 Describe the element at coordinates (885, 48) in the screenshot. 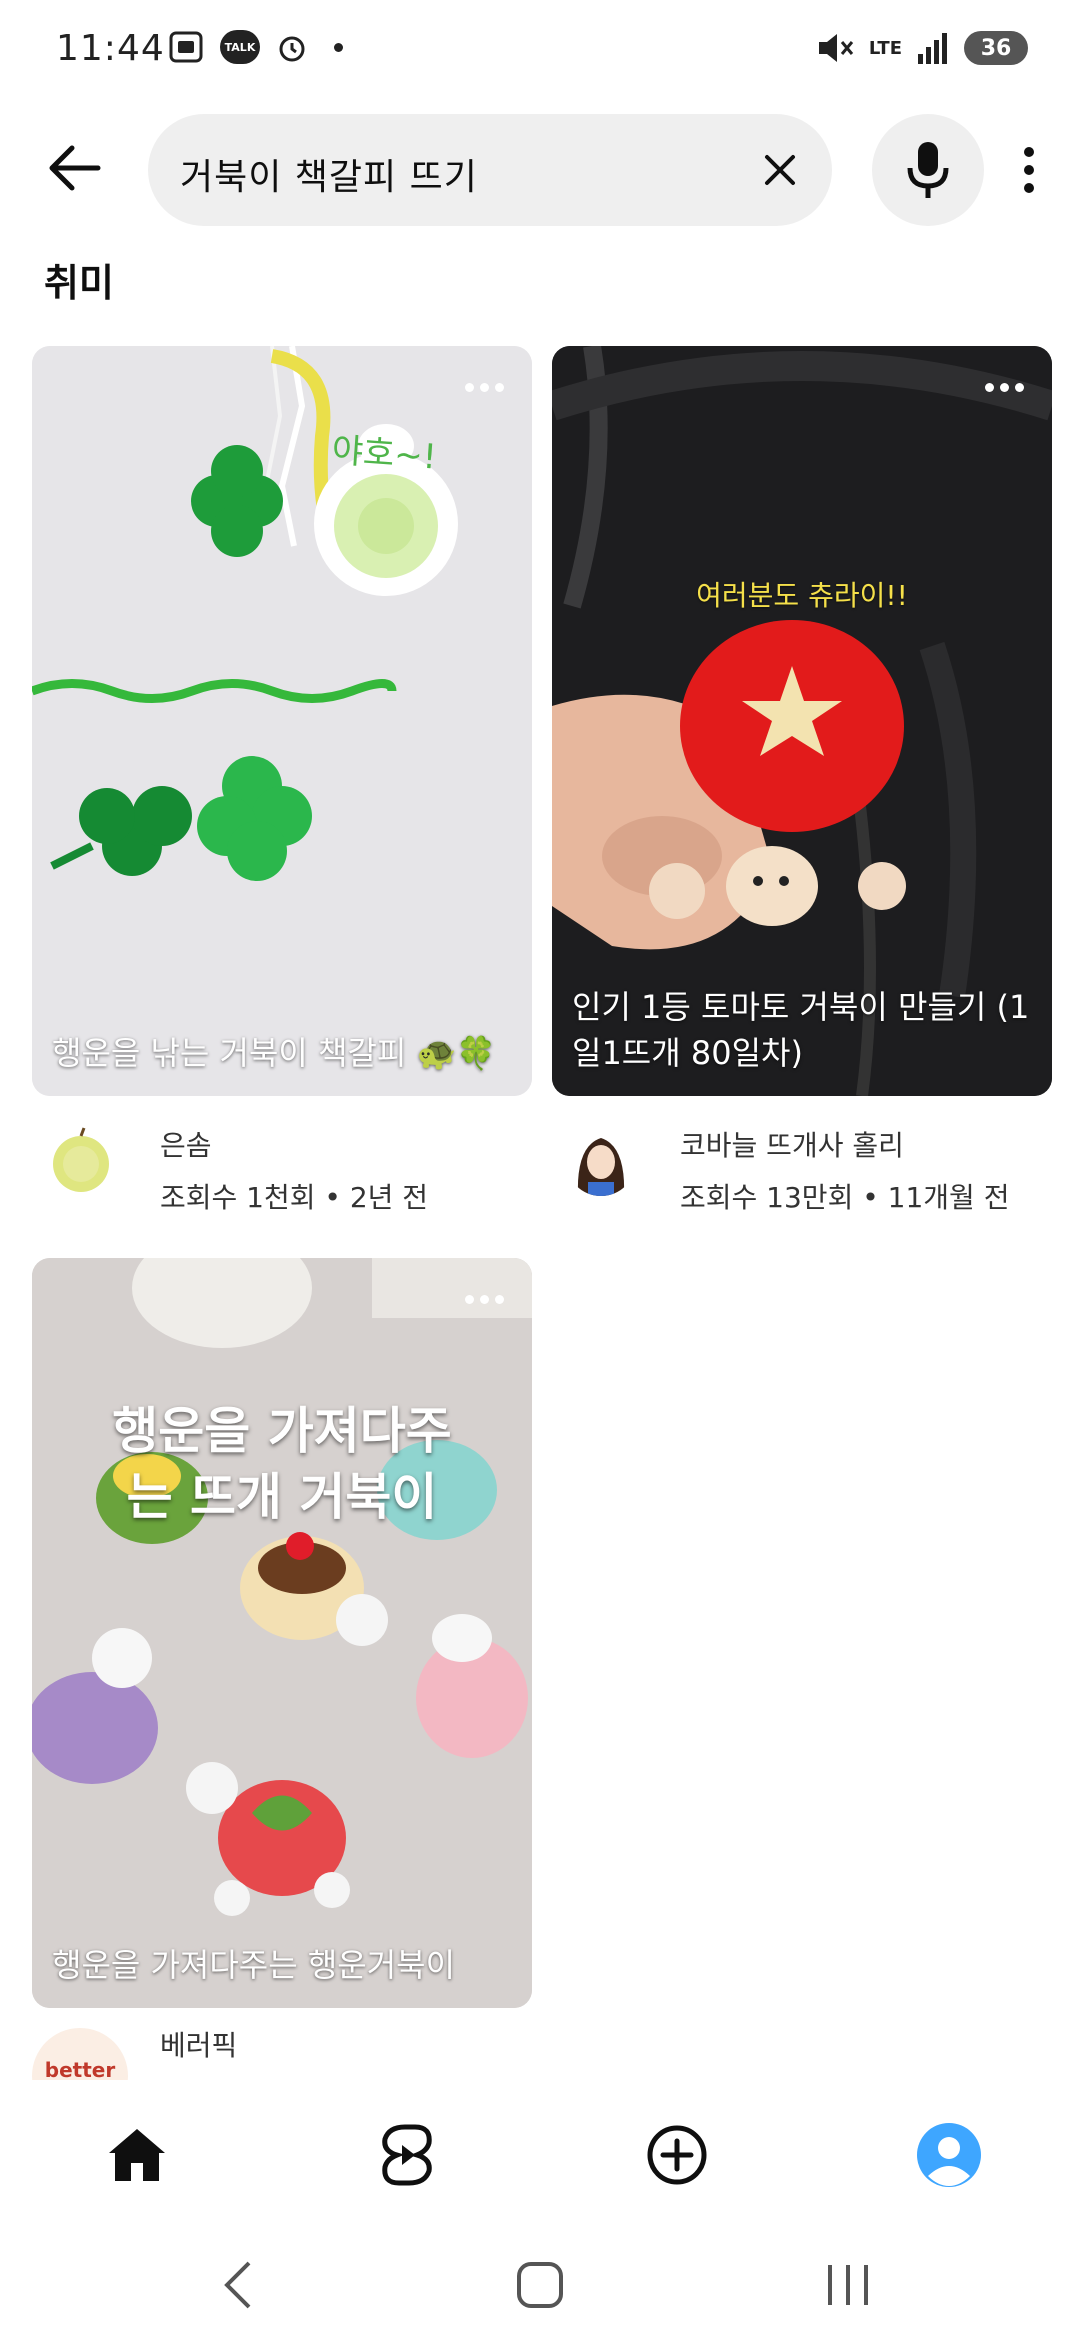

I see `network-label: LTE` at that location.